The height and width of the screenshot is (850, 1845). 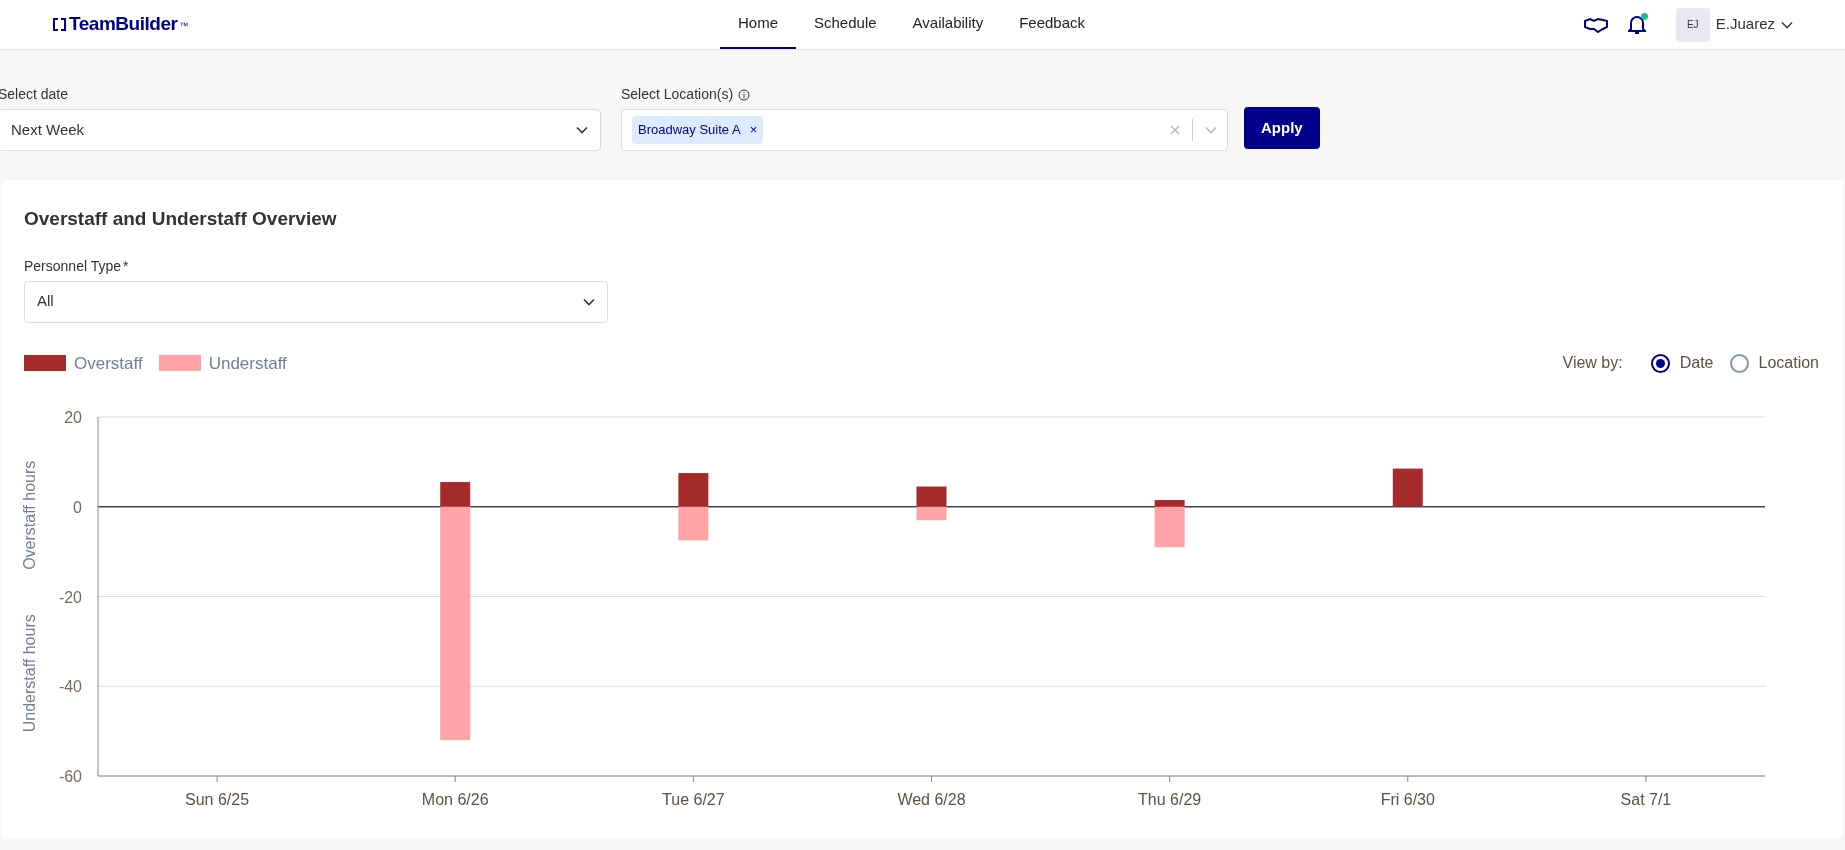 I want to click on y-tick-label: -60, so click(x=70, y=776).